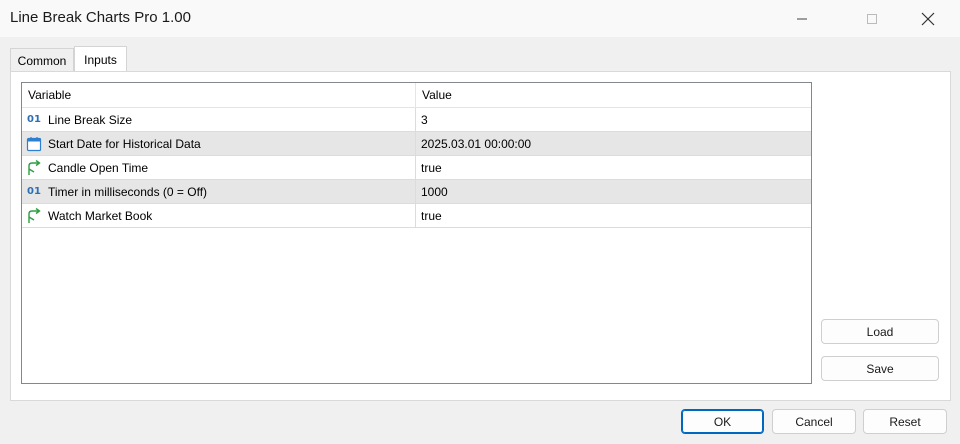 This screenshot has width=960, height=444. What do you see at coordinates (128, 192) in the screenshot?
I see `variable-name: Timer in milliseconds (0 = Off)` at bounding box center [128, 192].